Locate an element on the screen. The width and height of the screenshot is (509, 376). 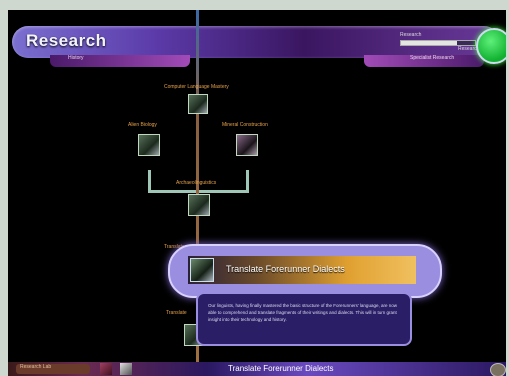
branch-right-horizontal is located at coordinates (224, 191).